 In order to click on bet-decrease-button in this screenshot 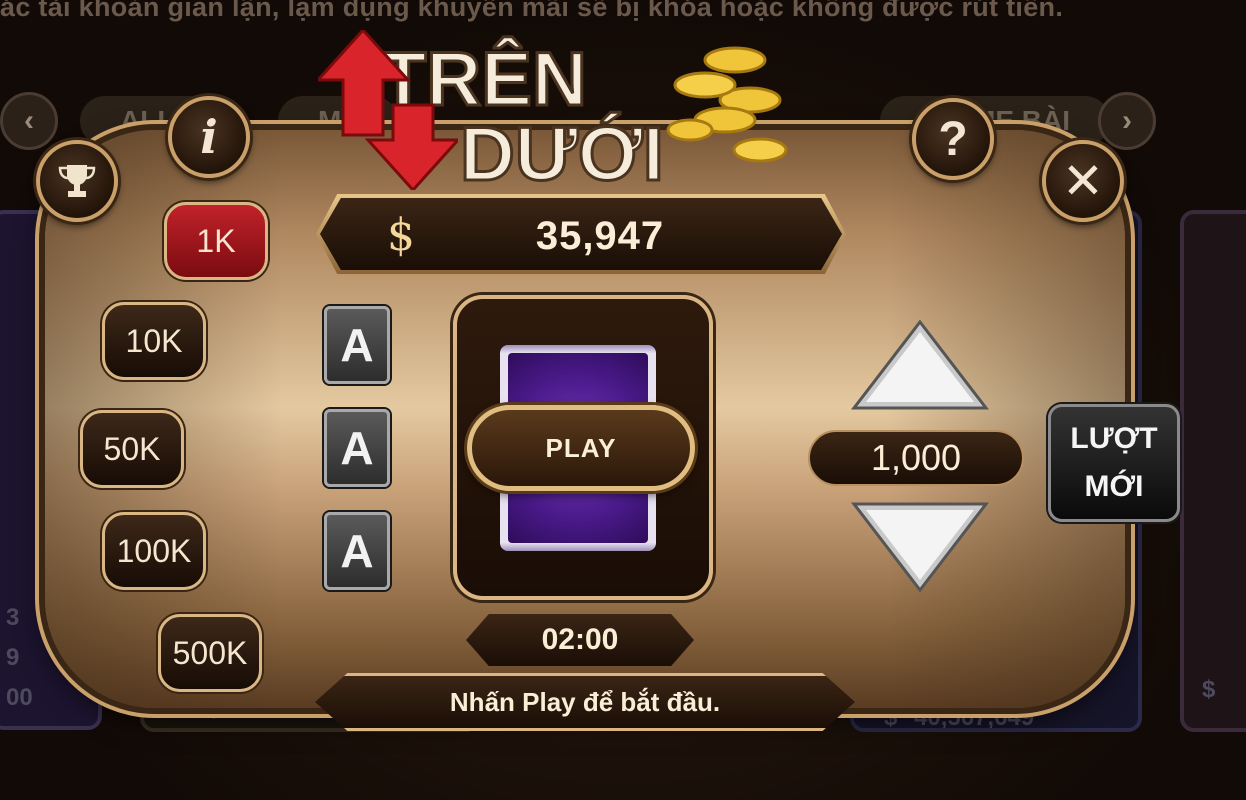, I will do `click(920, 547)`.